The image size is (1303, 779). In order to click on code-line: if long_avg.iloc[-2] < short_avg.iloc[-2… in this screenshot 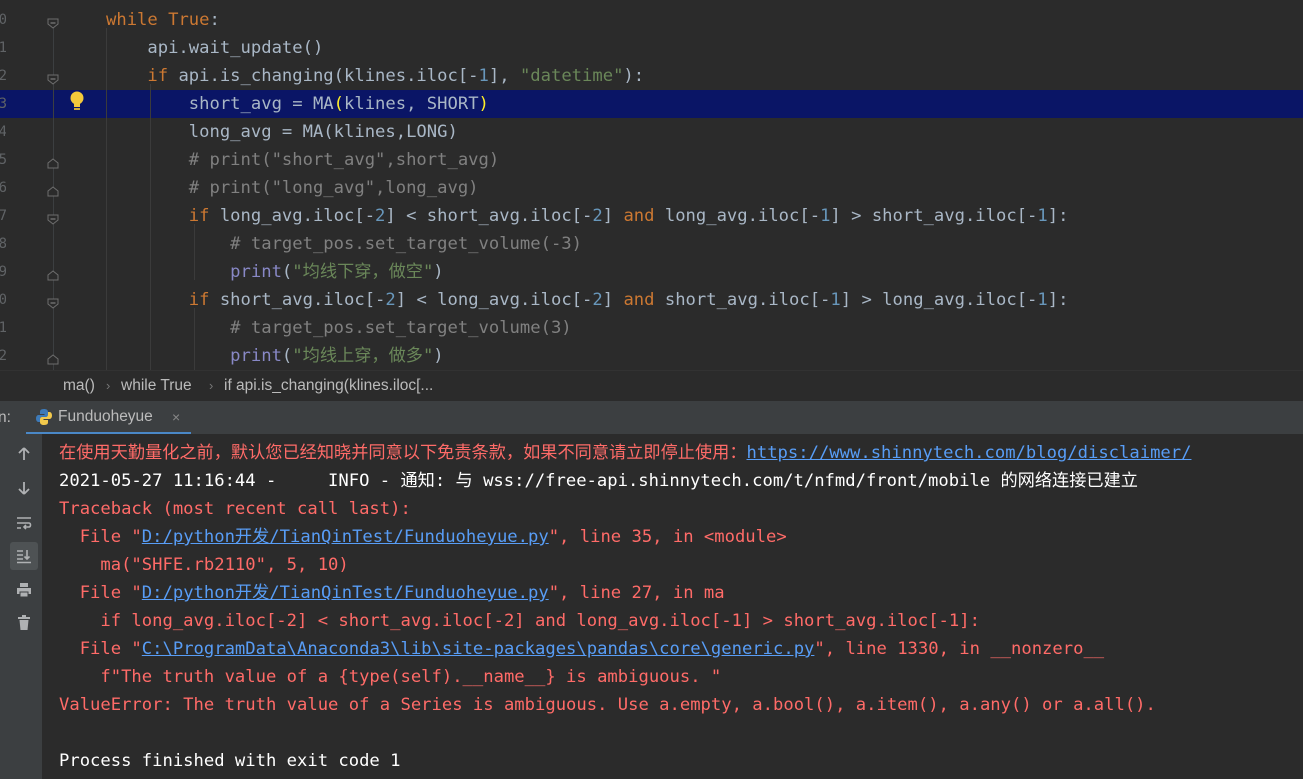, I will do `click(651, 216)`.